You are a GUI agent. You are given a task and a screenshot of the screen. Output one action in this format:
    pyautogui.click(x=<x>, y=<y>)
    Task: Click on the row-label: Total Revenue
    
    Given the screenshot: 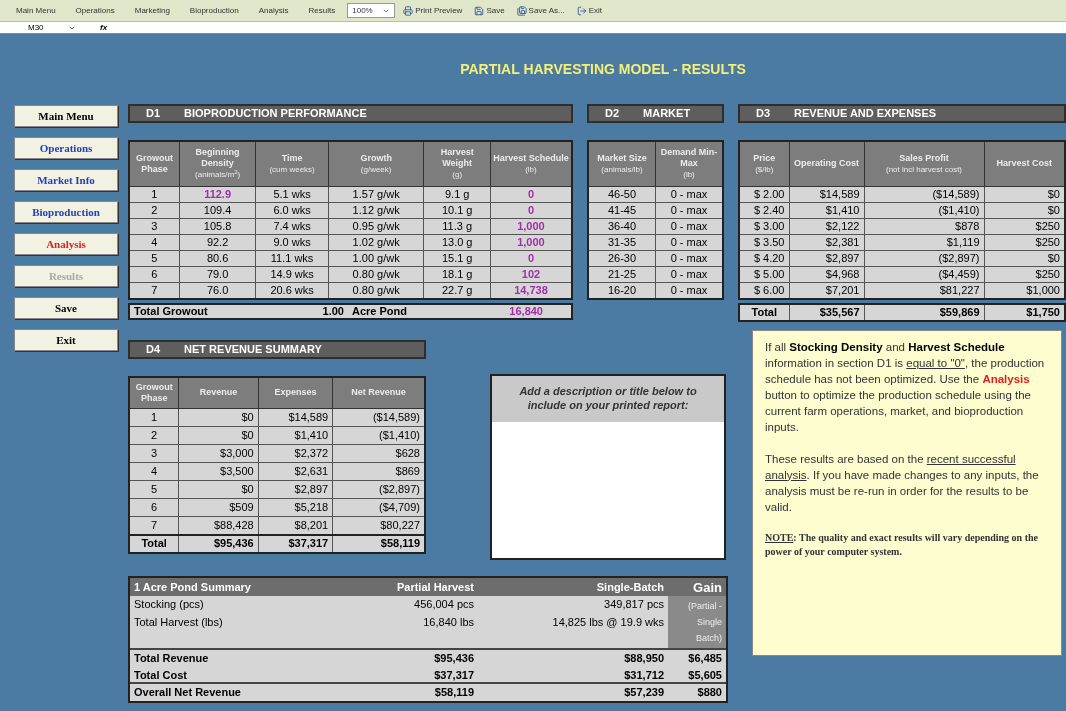 What is the action you would take?
    pyautogui.click(x=172, y=658)
    